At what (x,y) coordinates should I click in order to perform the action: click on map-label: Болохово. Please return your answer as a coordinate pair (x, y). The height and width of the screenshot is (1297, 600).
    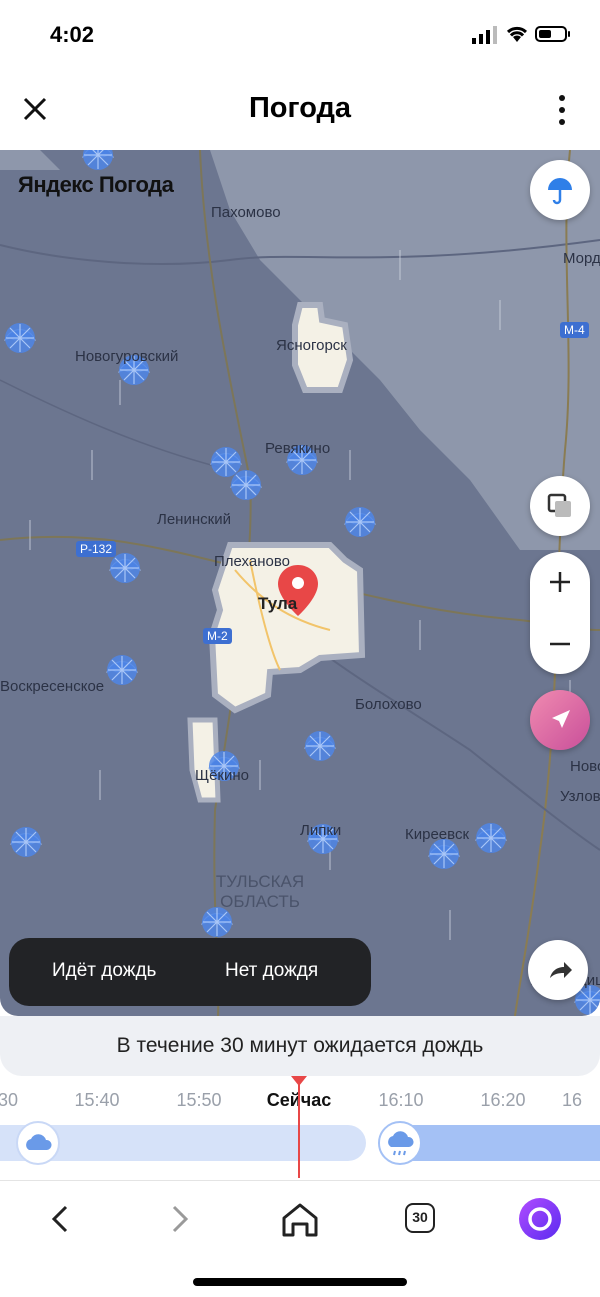
    Looking at the image, I should click on (388, 704).